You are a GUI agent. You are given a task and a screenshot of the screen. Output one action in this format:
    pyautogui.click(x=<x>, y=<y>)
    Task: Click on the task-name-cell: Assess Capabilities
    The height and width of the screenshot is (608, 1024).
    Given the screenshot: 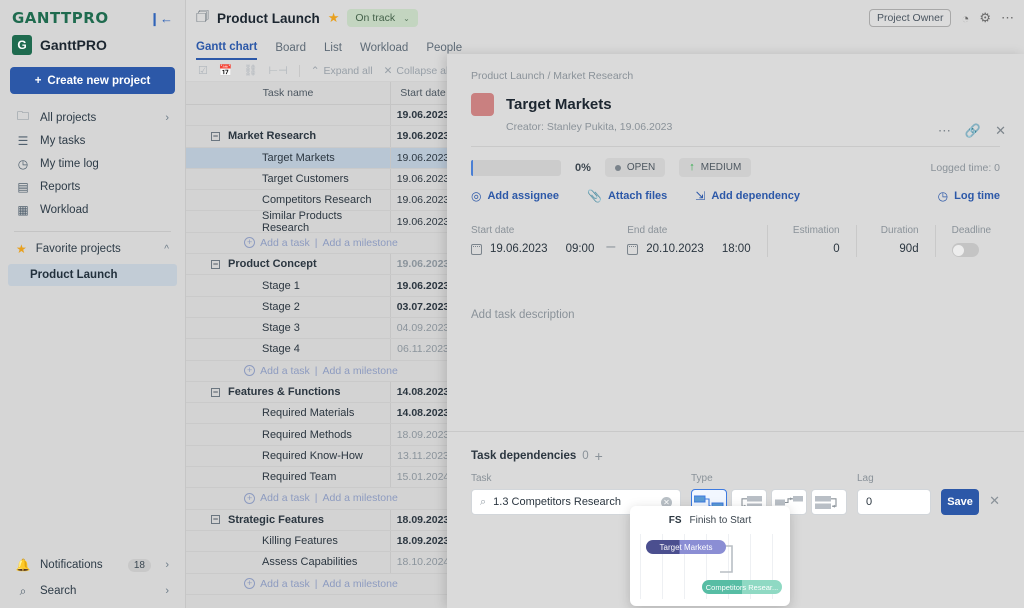 What is the action you would take?
    pyautogui.click(x=288, y=562)
    